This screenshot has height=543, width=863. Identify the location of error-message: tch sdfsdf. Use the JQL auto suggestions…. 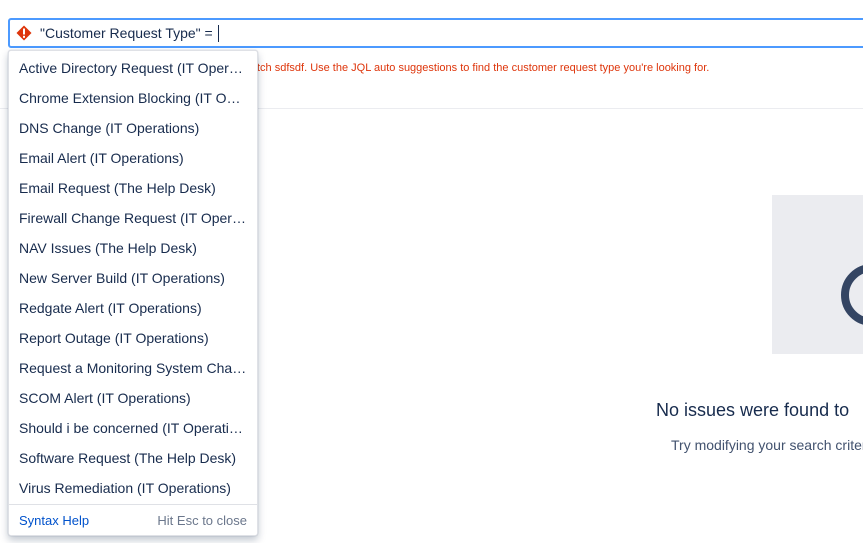
(483, 68).